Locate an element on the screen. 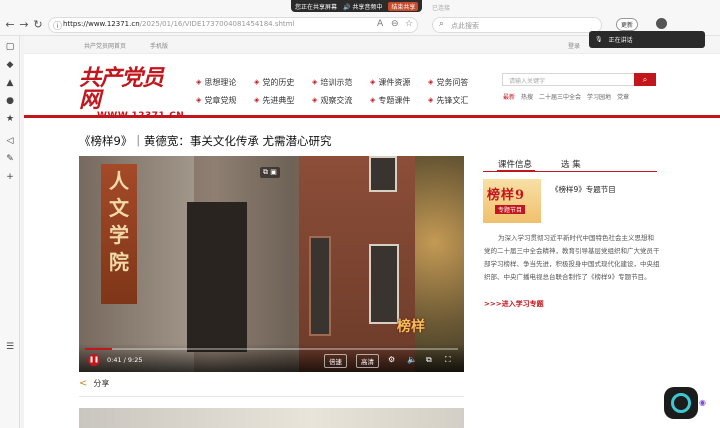 Image resolution: width=720 pixels, height=428 pixels. reload-icon: ↻ is located at coordinates (38, 25).